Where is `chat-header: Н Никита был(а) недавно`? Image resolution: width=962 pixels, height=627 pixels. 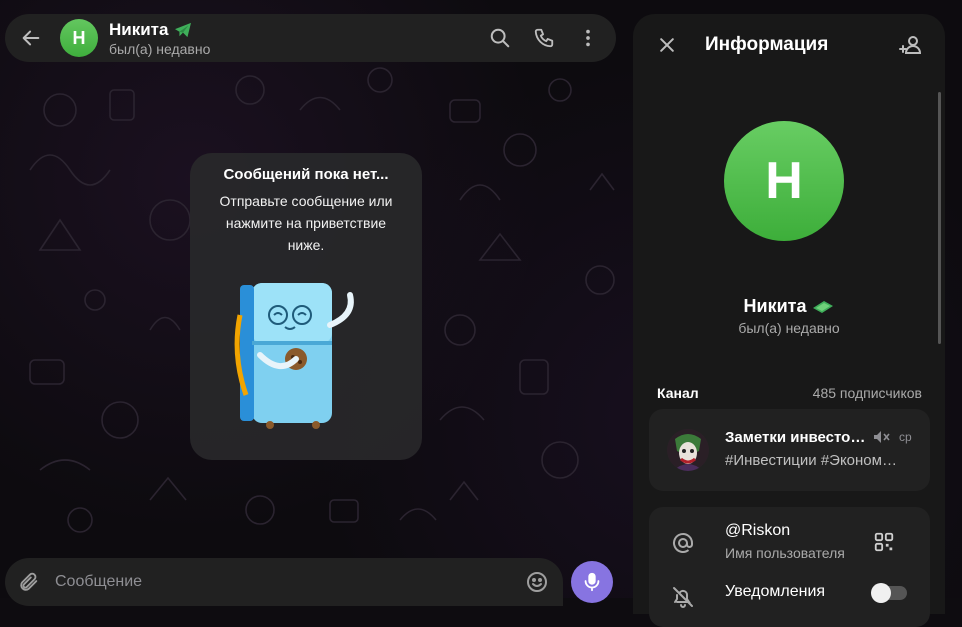
chat-header: Н Никита был(а) недавно is located at coordinates (310, 38).